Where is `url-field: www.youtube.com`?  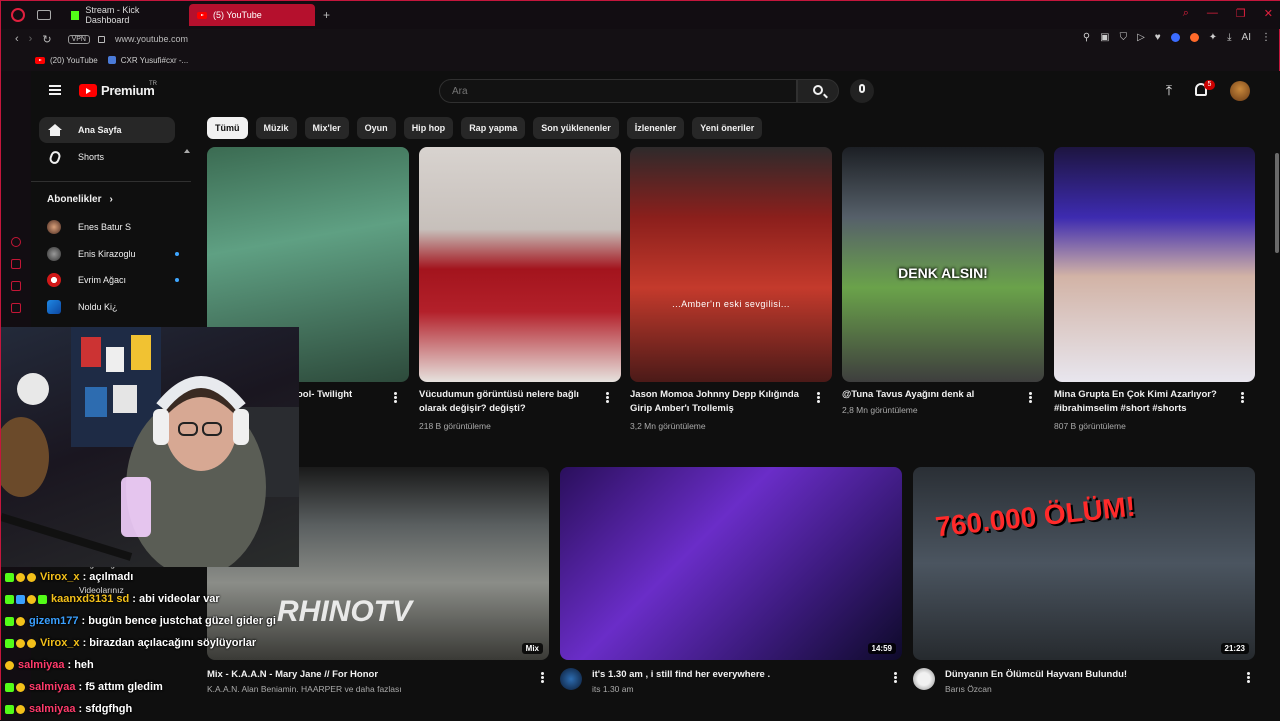 url-field: www.youtube.com is located at coordinates (151, 39).